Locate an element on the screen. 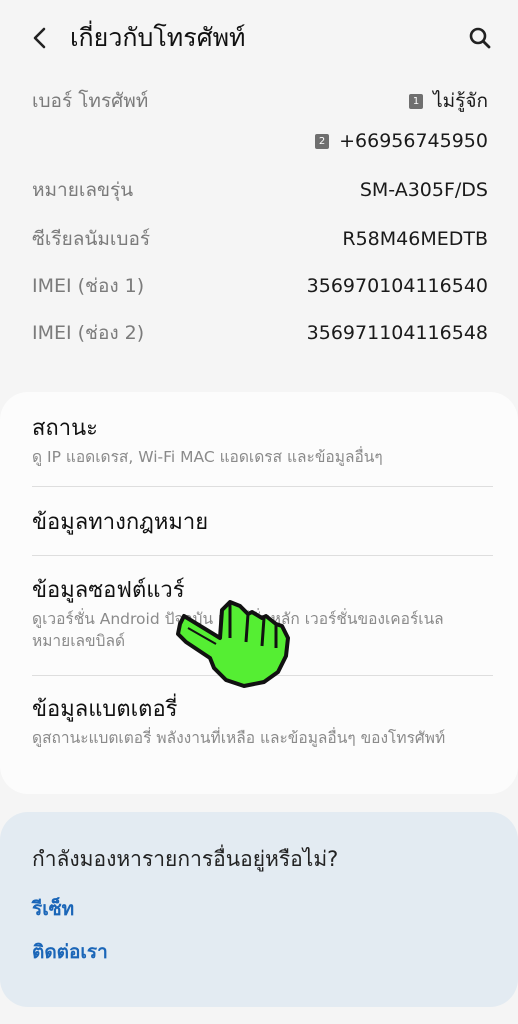  chevron-left-icon is located at coordinates (39, 38).